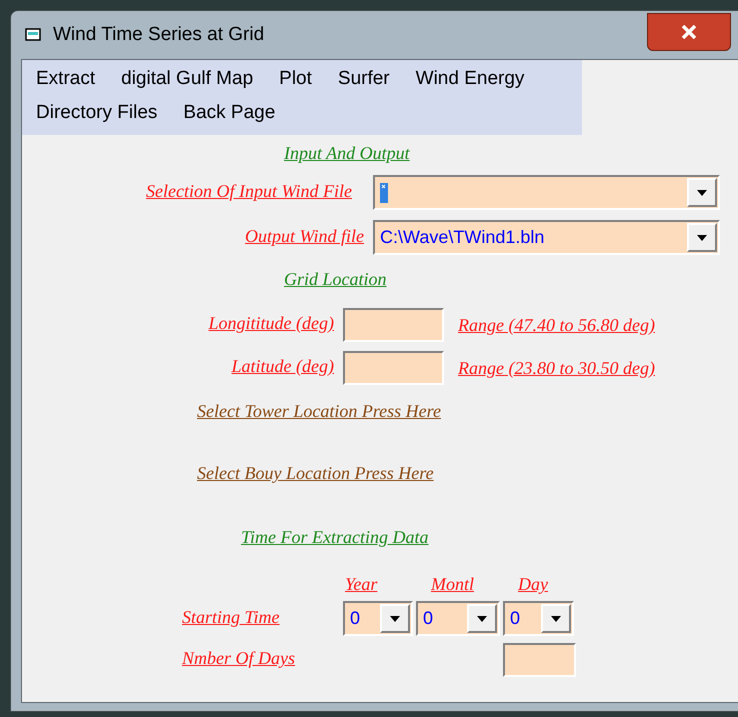 Image resolution: width=738 pixels, height=717 pixels. I want to click on column-header: Montl, so click(452, 584).